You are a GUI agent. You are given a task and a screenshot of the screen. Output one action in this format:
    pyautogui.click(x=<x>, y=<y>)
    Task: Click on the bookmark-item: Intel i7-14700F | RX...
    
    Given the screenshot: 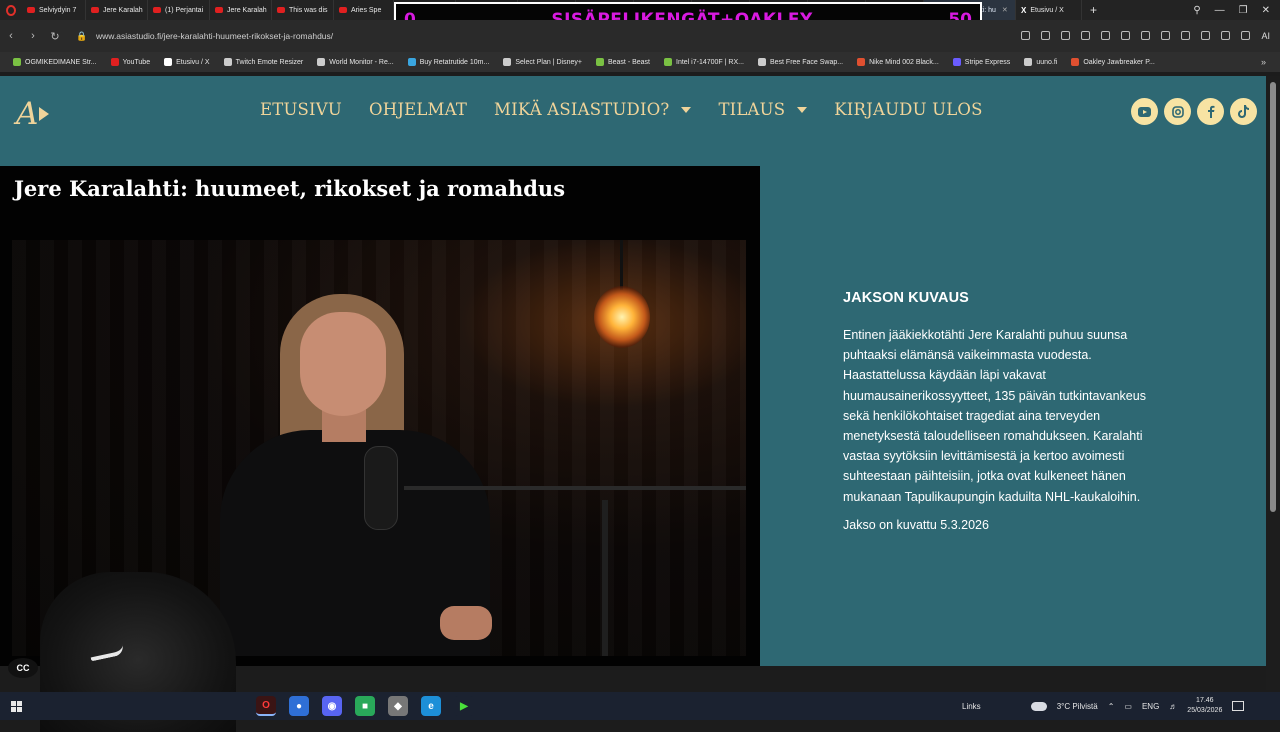 What is the action you would take?
    pyautogui.click(x=704, y=62)
    